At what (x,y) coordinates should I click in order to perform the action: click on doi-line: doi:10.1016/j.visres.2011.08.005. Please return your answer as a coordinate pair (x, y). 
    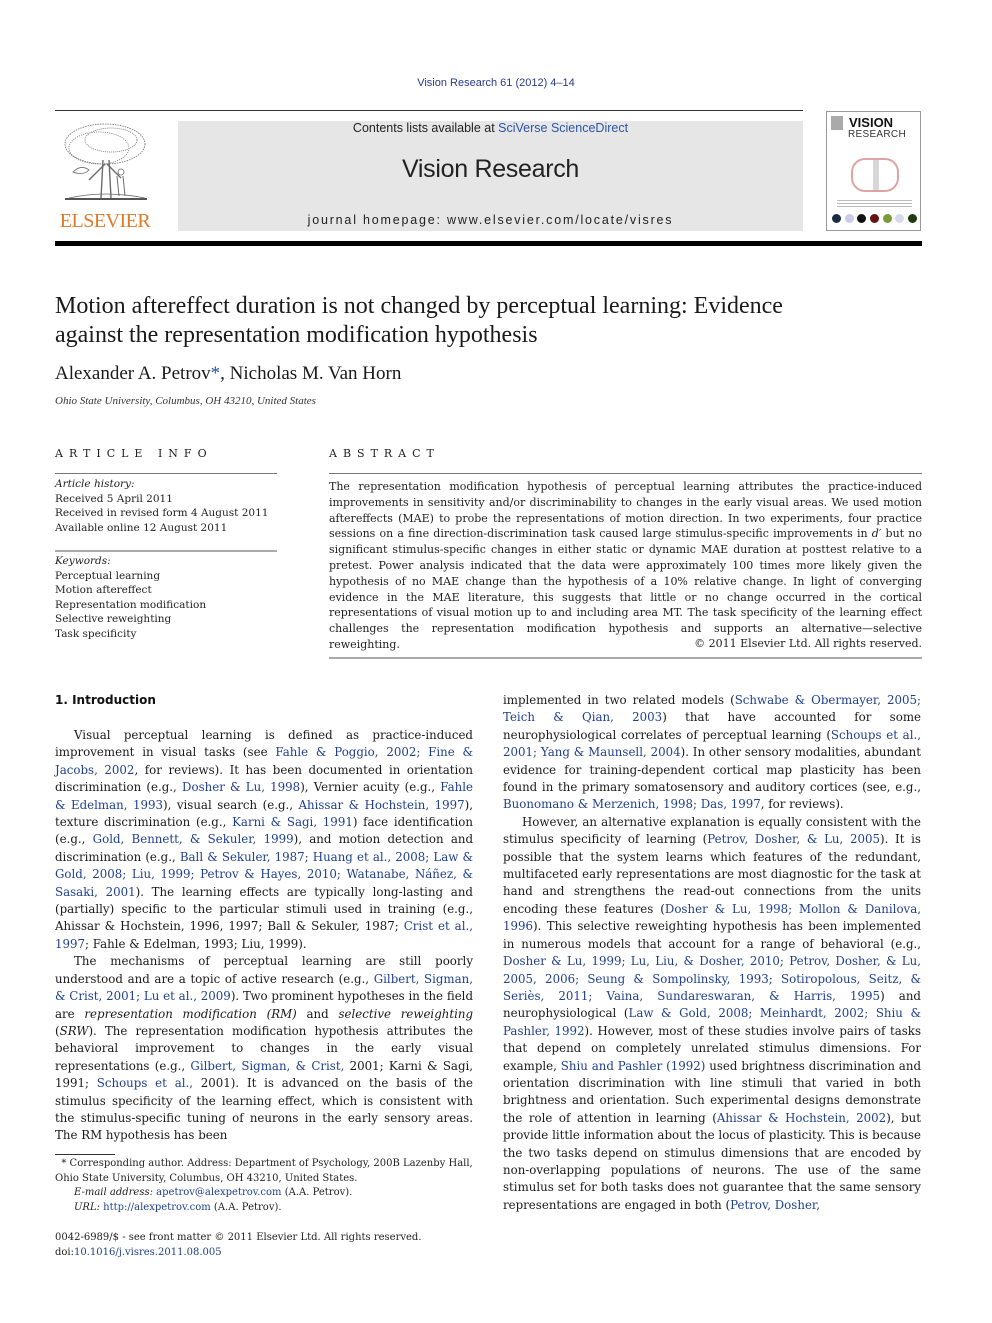
    Looking at the image, I should click on (265, 1252).